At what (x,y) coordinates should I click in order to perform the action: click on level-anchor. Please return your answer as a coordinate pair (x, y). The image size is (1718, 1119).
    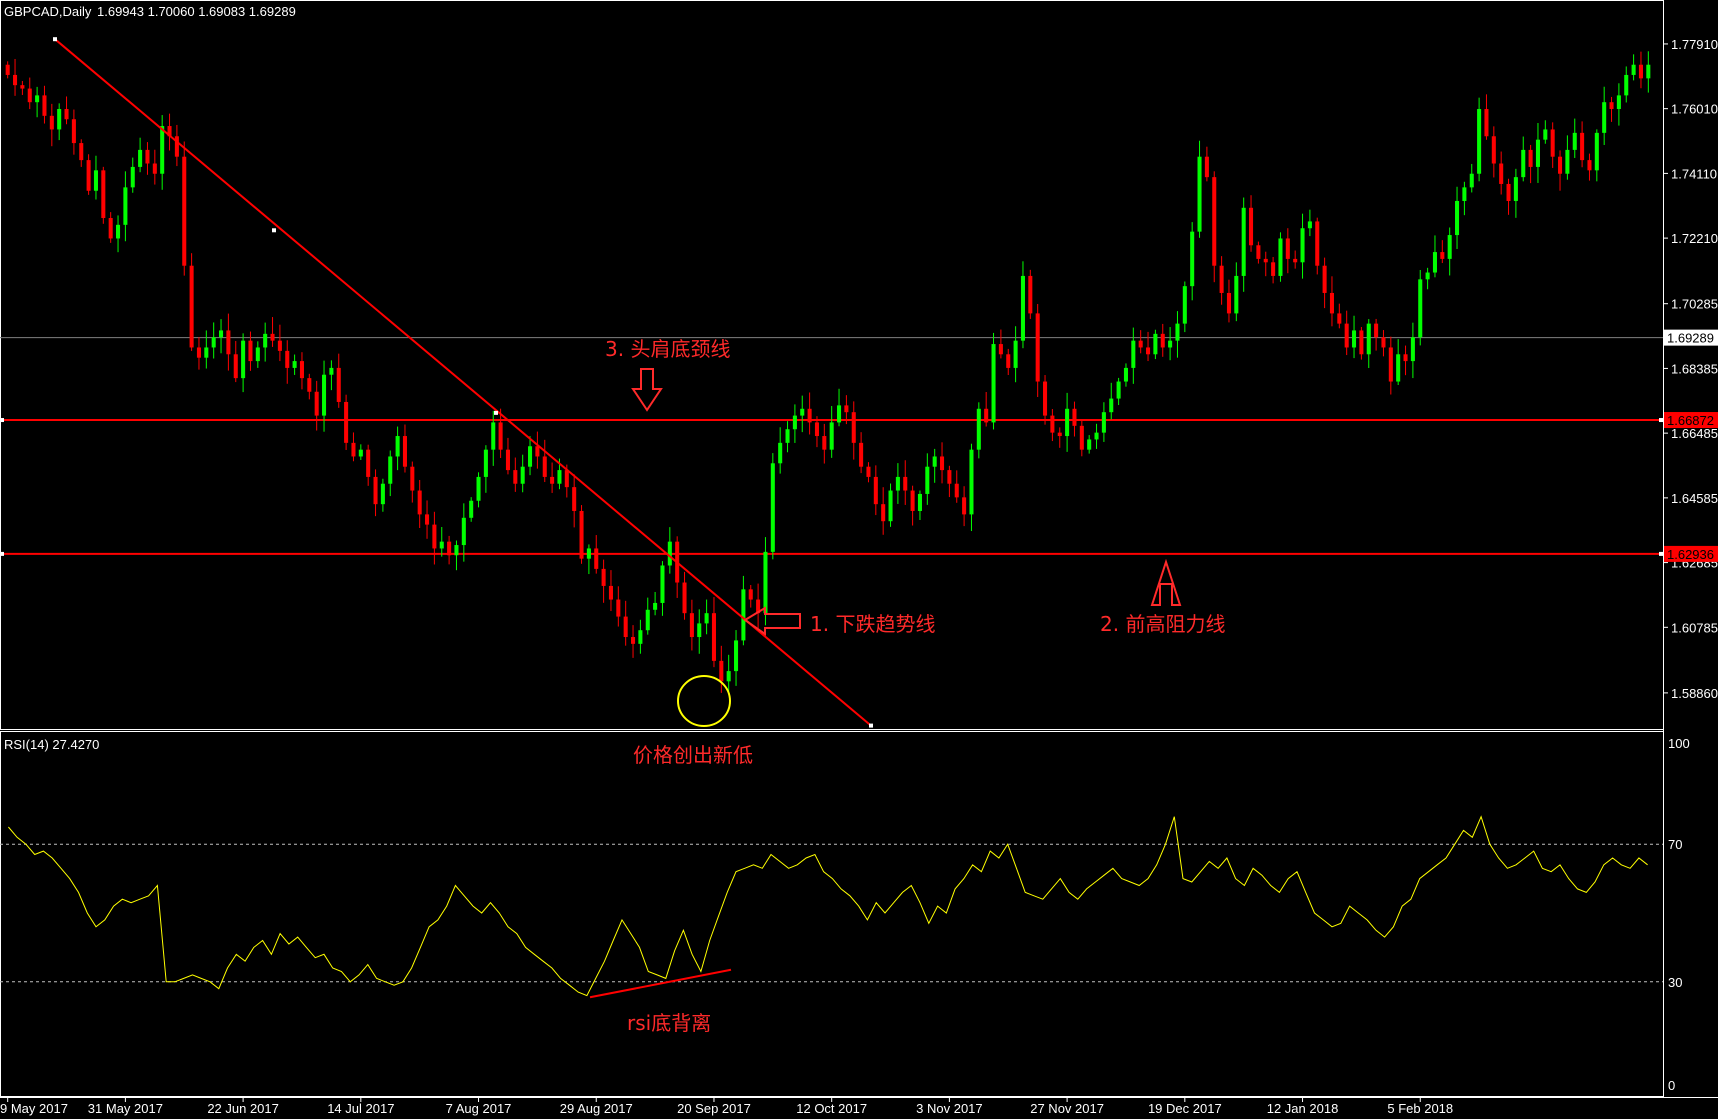
    Looking at the image, I should click on (2, 420).